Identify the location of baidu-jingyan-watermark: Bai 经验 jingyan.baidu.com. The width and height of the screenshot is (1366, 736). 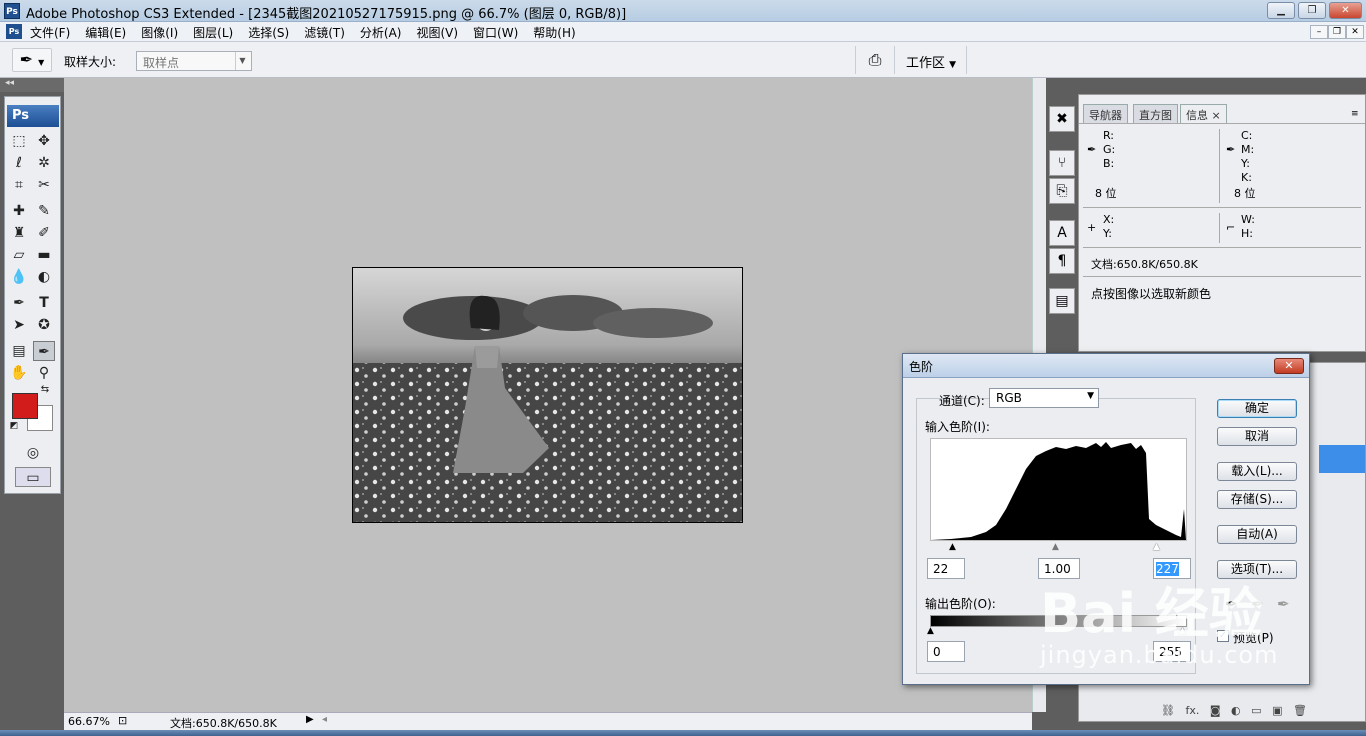
(1159, 625).